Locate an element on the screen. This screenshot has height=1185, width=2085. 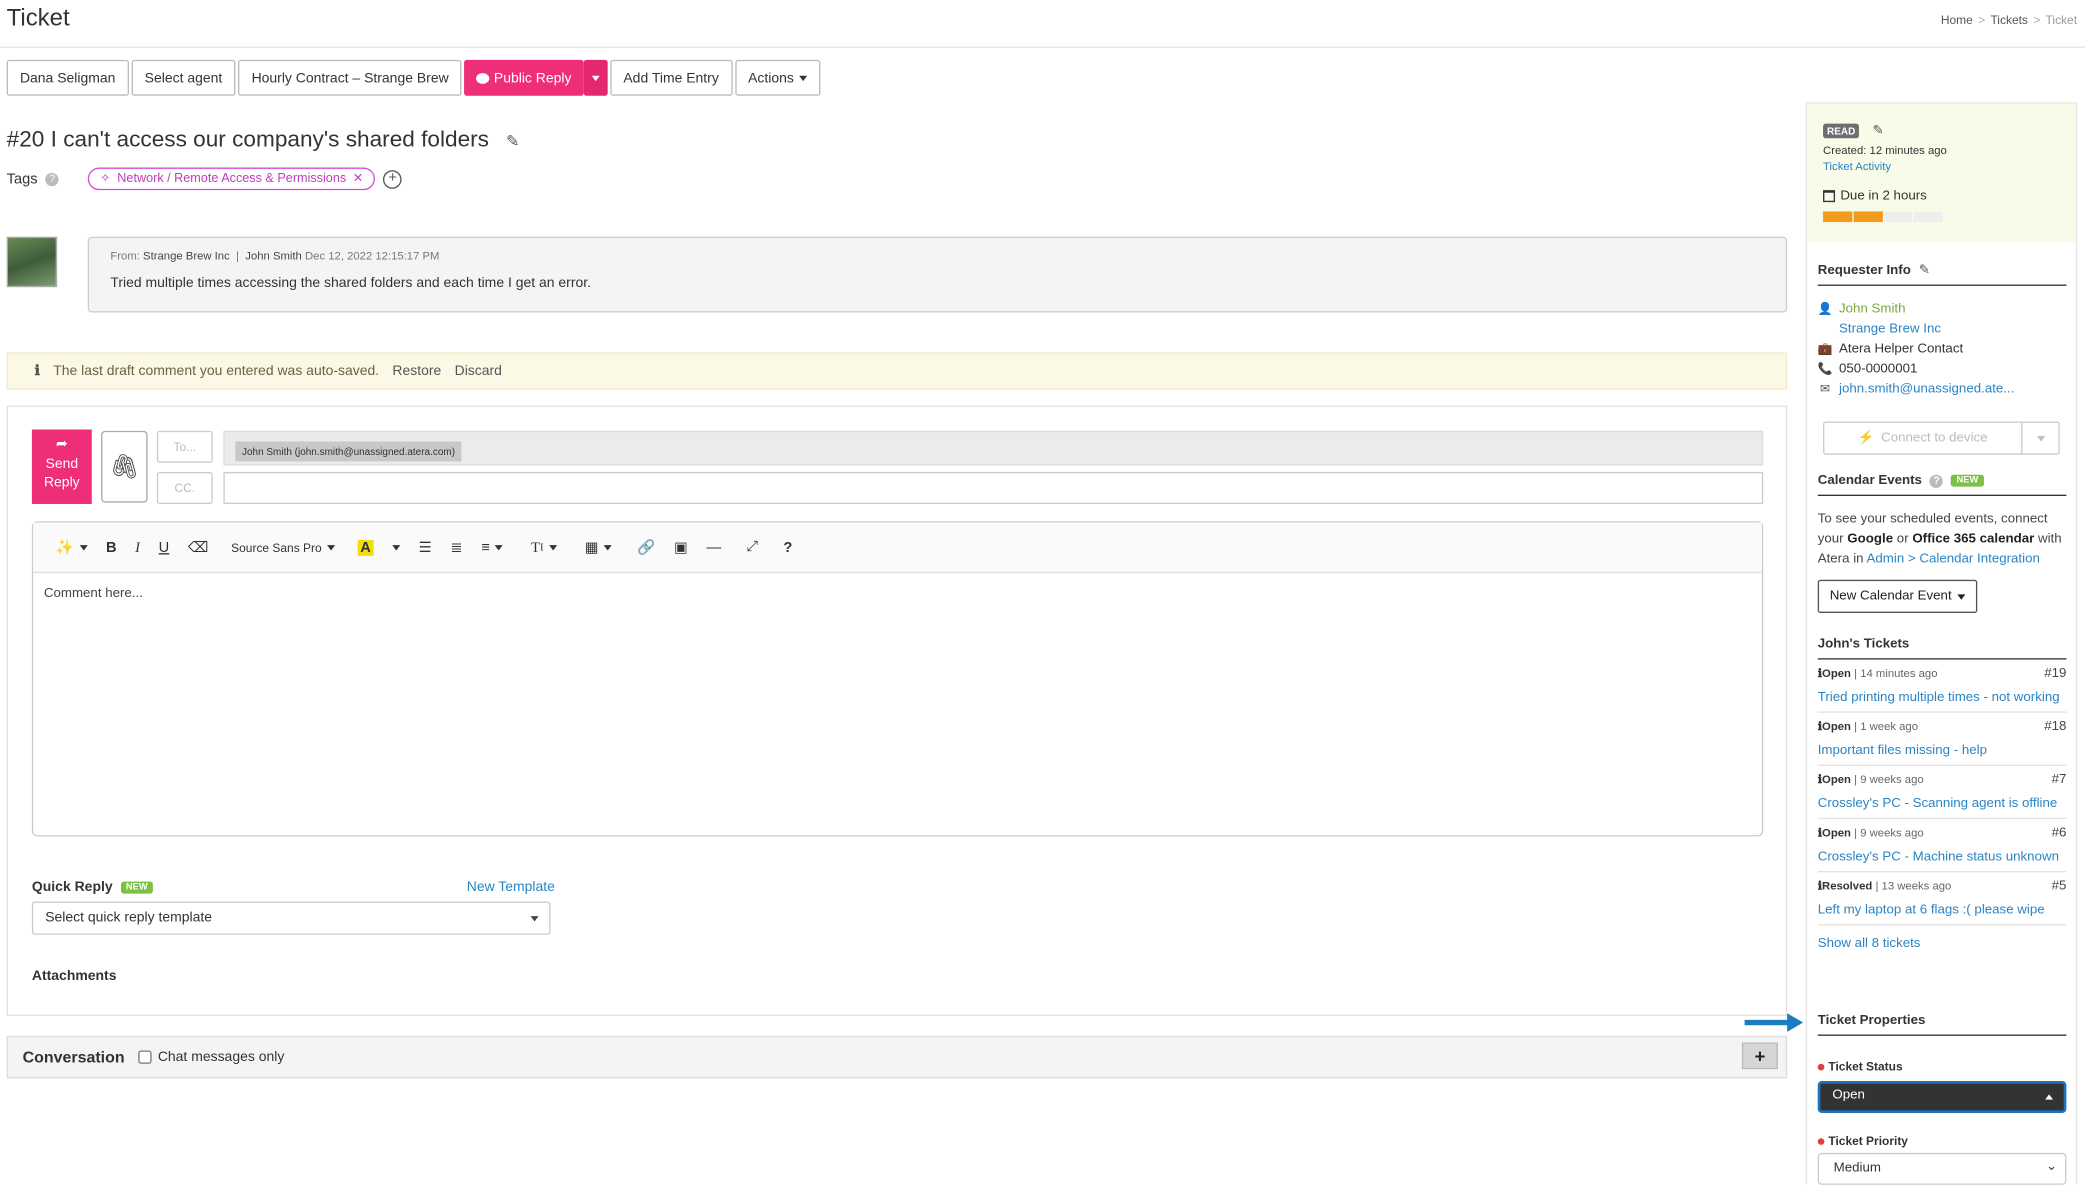
color-dropdown is located at coordinates (396, 547).